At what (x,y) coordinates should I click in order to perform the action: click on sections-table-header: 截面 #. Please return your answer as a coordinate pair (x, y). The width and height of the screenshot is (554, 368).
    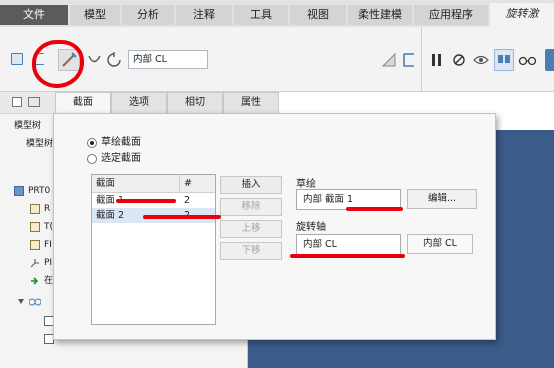
    Looking at the image, I should click on (153, 184).